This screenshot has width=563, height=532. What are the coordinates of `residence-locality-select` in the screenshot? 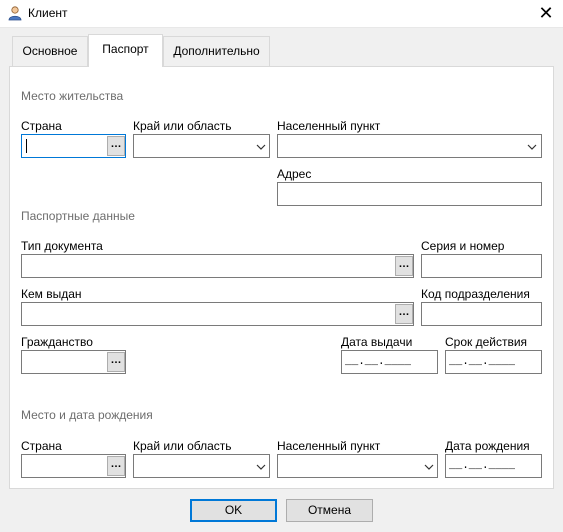 It's located at (409, 146).